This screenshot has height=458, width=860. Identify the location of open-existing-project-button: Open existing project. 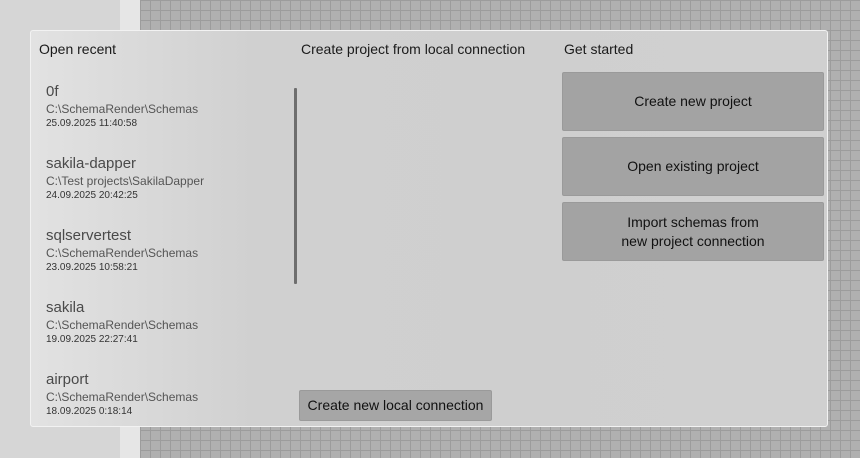
(693, 166).